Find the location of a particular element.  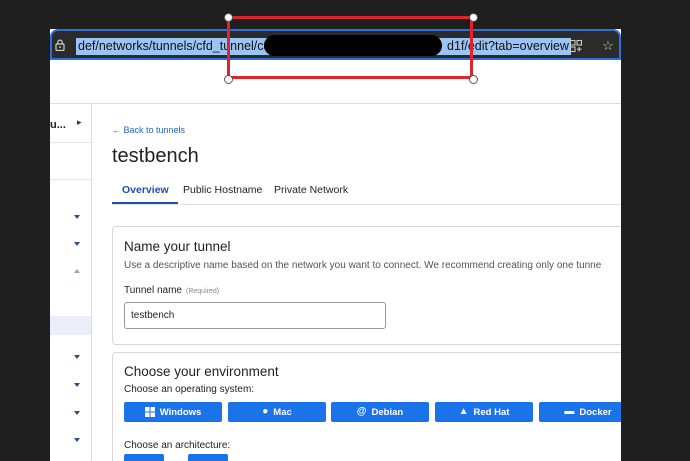

star-icon: ☆ is located at coordinates (608, 46).